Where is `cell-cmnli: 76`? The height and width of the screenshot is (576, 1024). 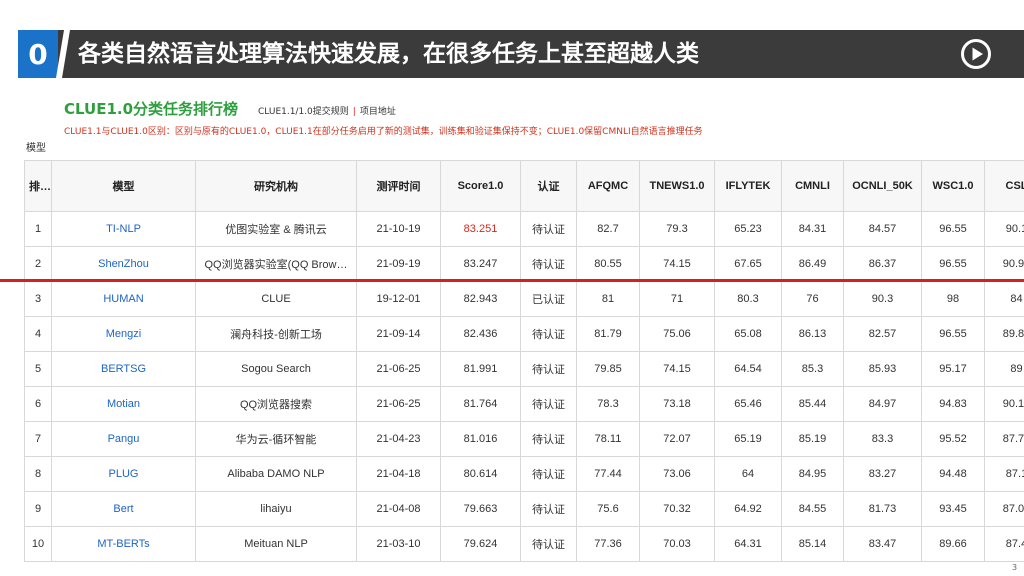
cell-cmnli: 76 is located at coordinates (812, 299).